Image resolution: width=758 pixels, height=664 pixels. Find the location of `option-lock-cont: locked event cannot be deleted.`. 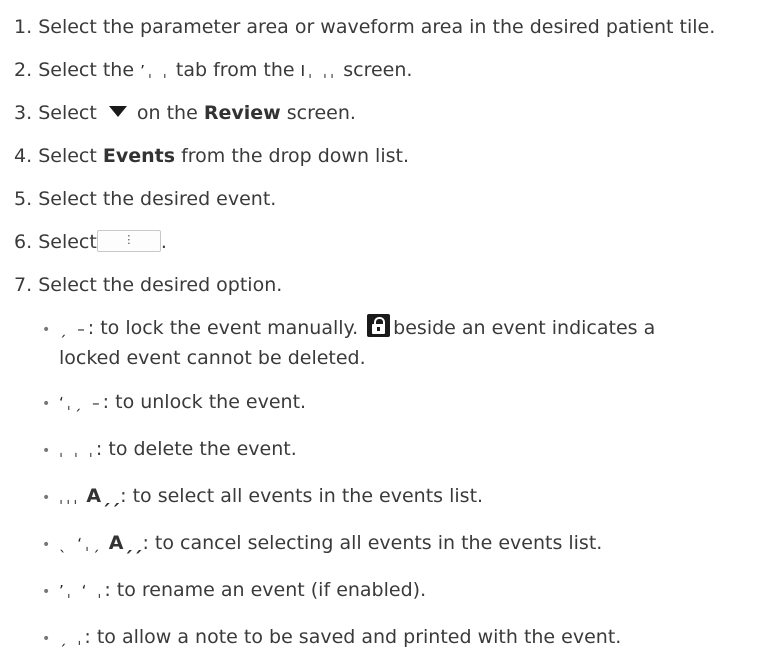

option-lock-cont: locked event cannot be deleted. is located at coordinates (212, 358).